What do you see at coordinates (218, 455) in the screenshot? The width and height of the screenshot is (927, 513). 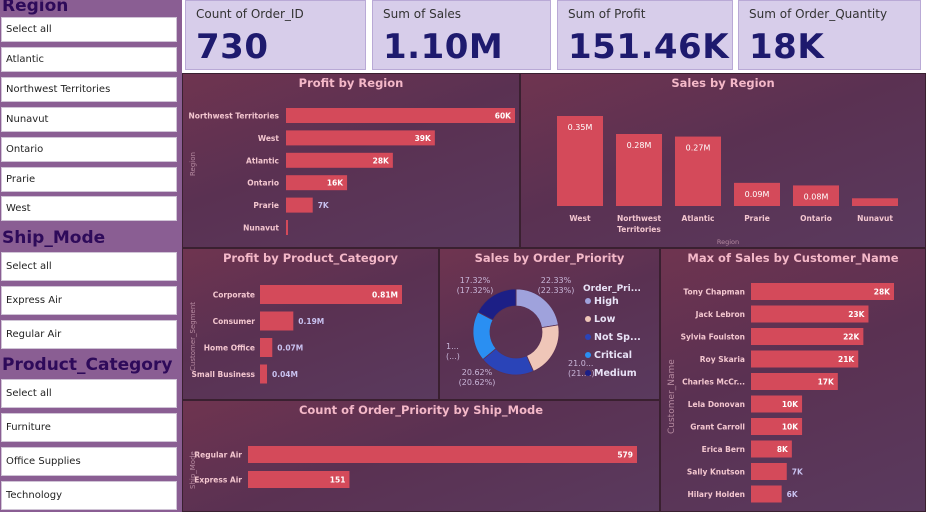 I see `category-label: Regular Air` at bounding box center [218, 455].